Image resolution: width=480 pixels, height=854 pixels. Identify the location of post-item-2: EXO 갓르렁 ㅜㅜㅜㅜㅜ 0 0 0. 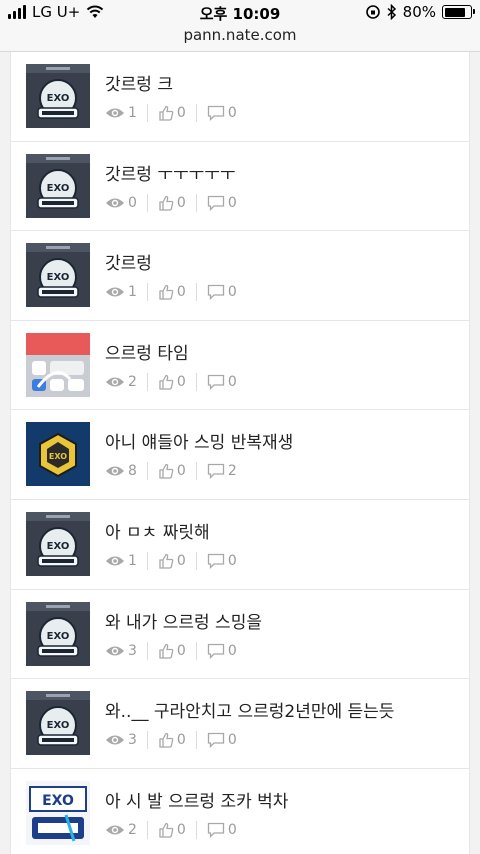
(240, 187).